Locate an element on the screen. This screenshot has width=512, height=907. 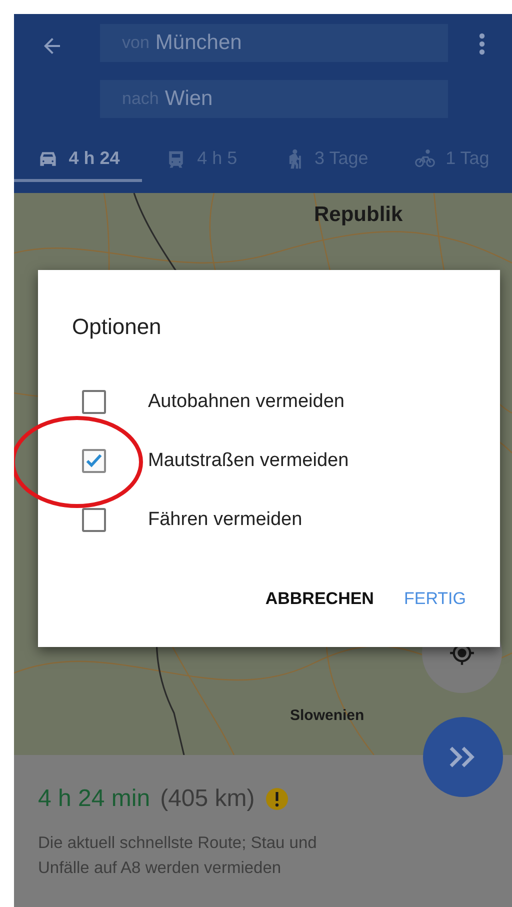
done-button: FERTIG is located at coordinates (435, 599).